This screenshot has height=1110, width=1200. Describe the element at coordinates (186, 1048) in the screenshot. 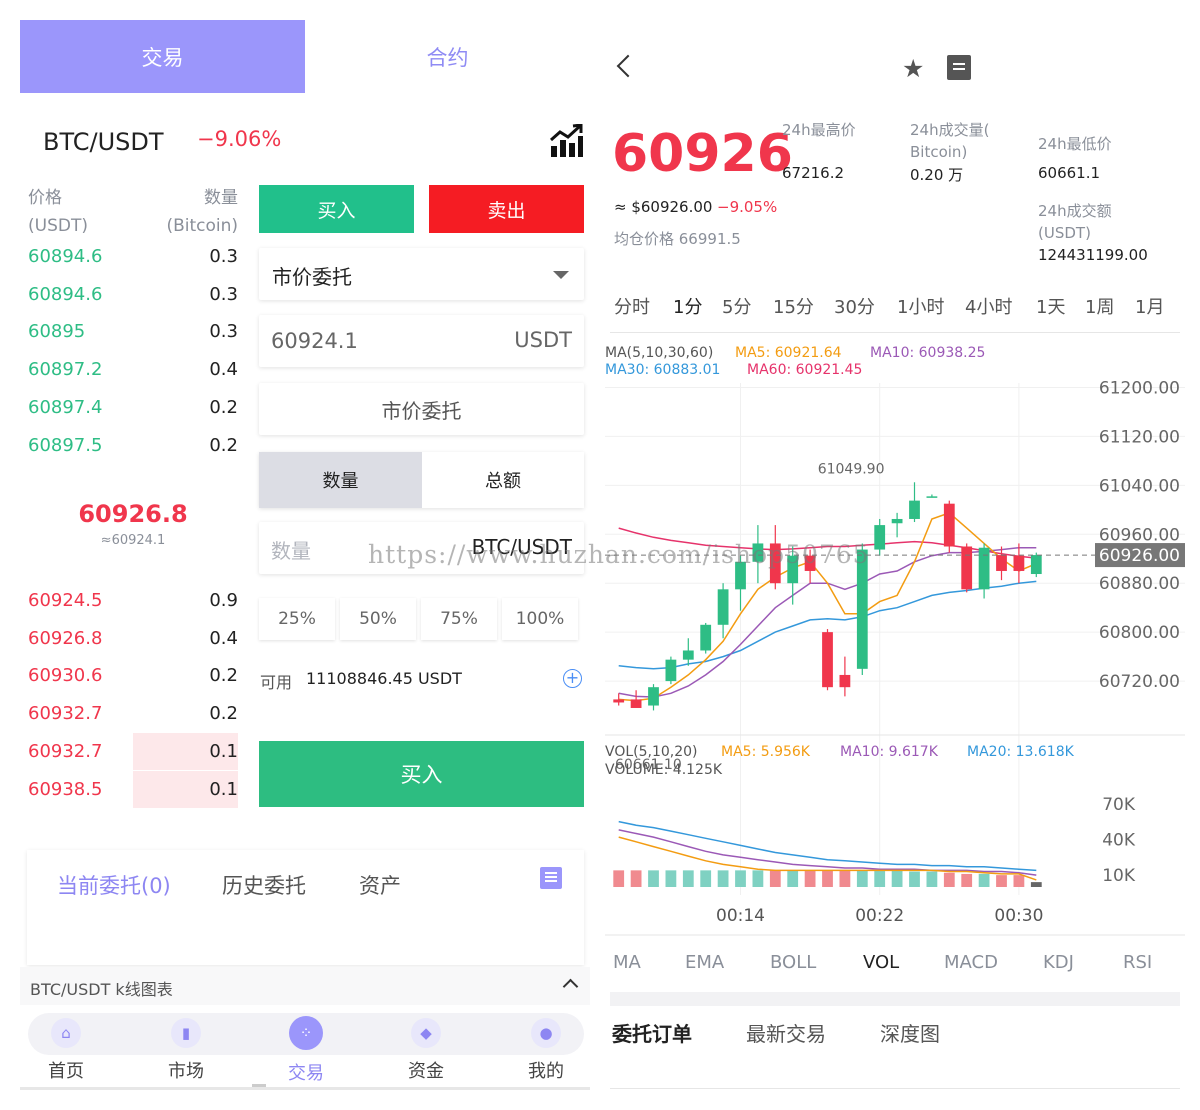

I see `nav-market: ▮ 市场` at that location.